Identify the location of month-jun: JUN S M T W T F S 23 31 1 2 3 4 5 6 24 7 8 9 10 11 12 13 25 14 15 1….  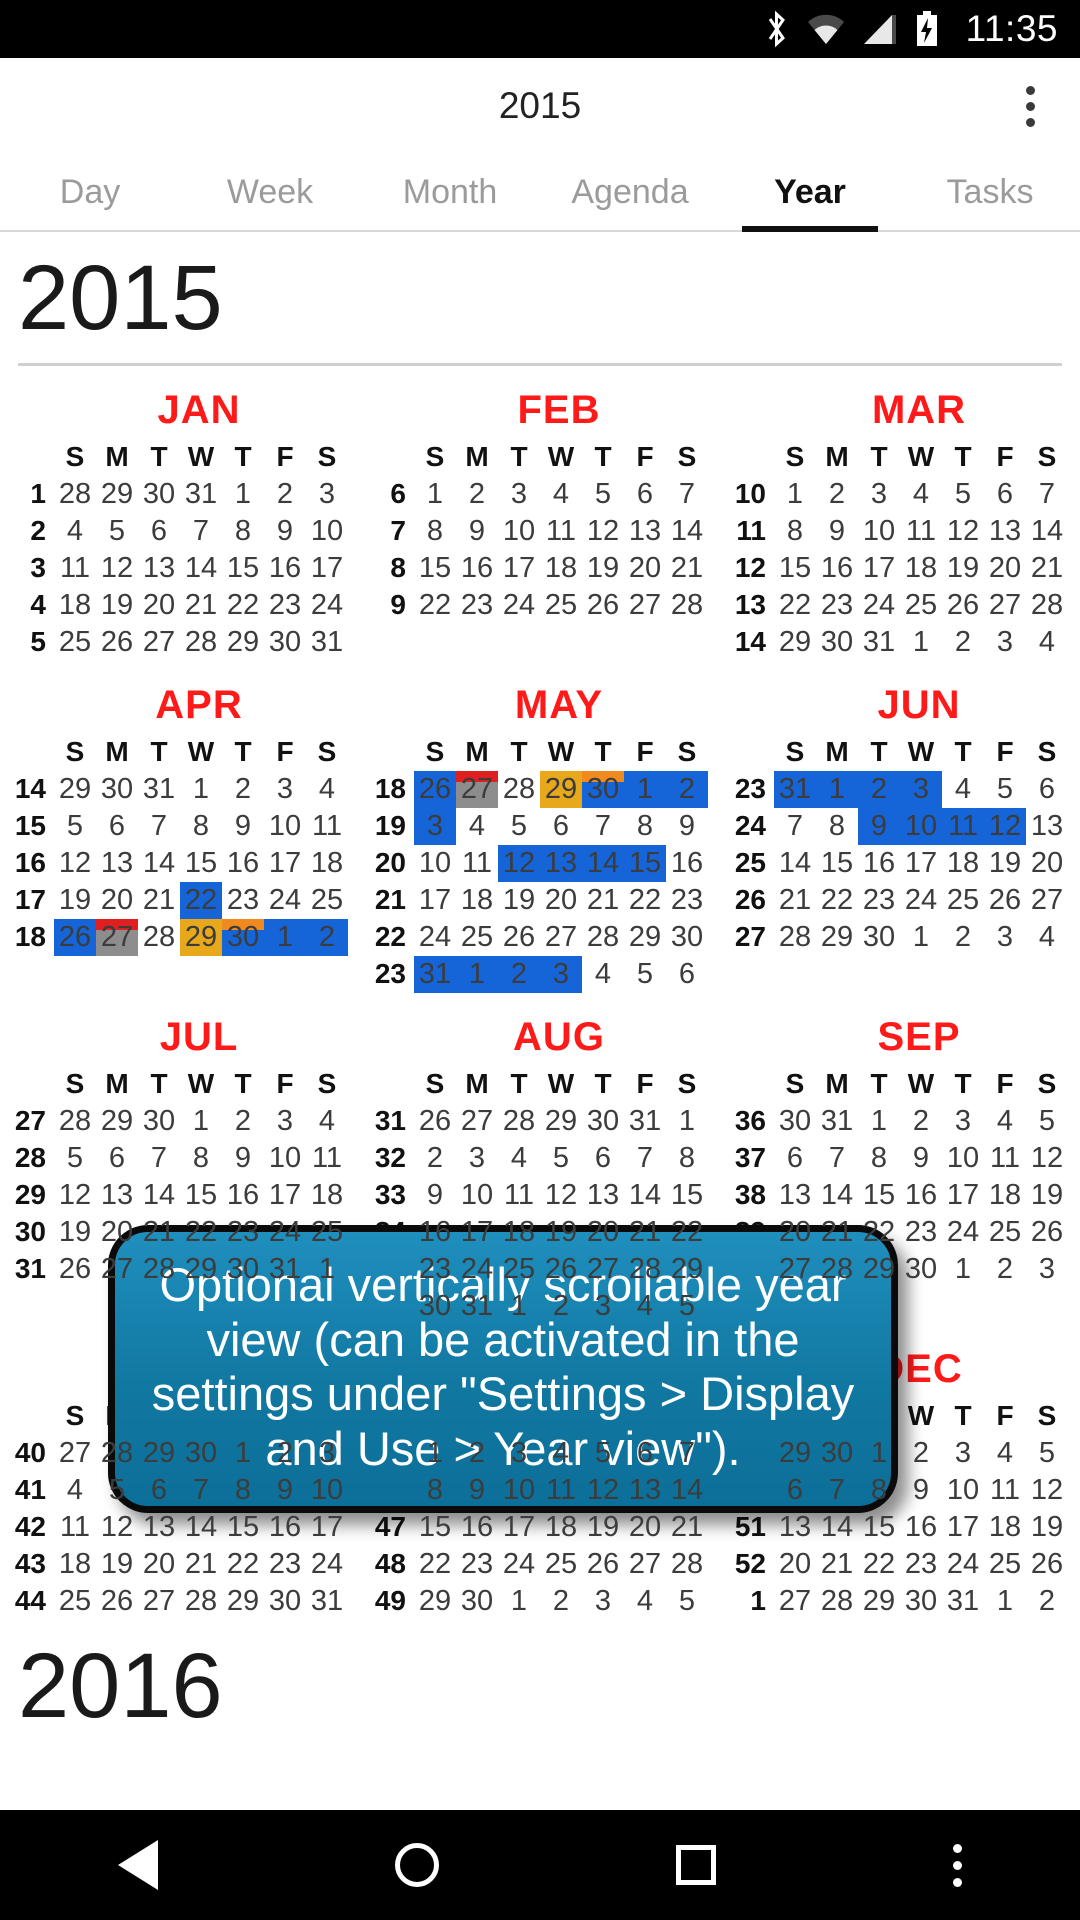
(900, 827).